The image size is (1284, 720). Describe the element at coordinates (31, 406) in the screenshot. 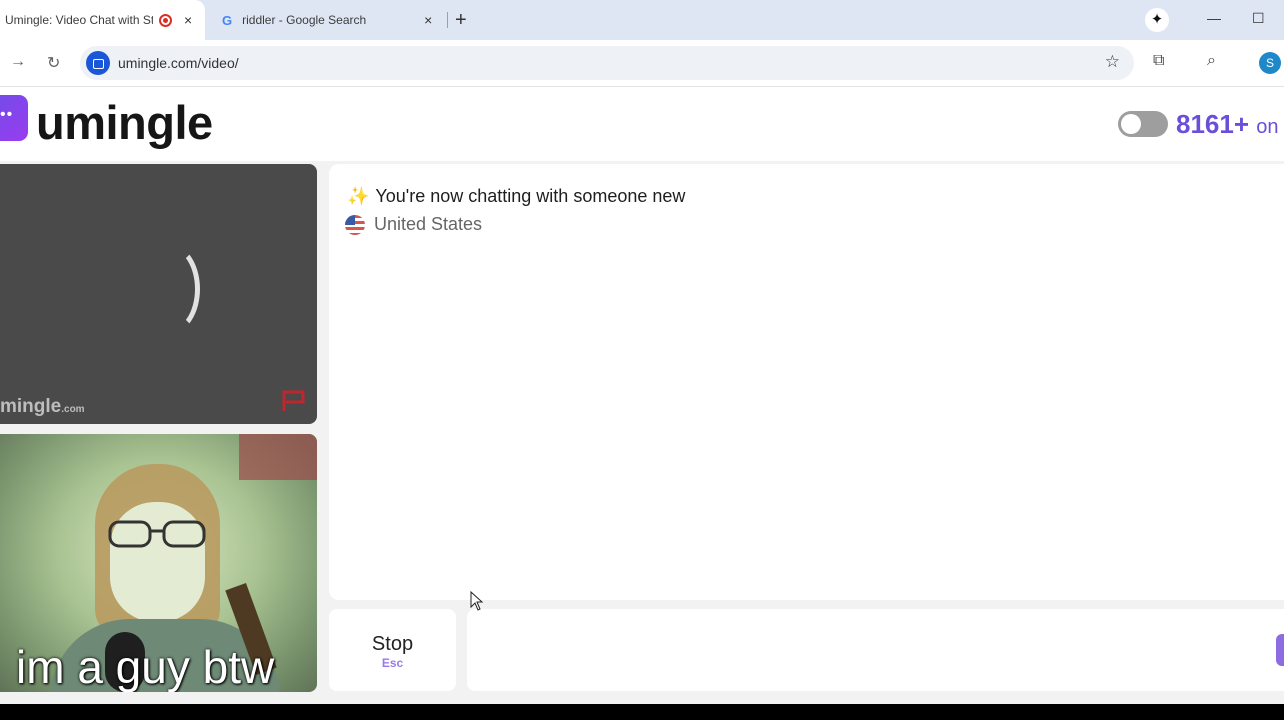

I see `watermark-text: mingle` at that location.